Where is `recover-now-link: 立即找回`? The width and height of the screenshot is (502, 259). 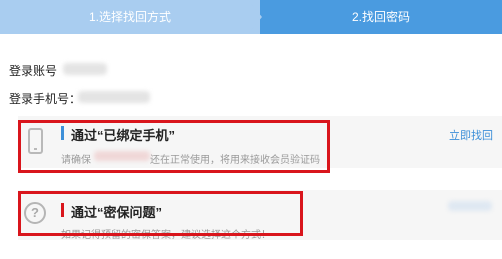
recover-now-link: 立即找回 is located at coordinates (471, 135).